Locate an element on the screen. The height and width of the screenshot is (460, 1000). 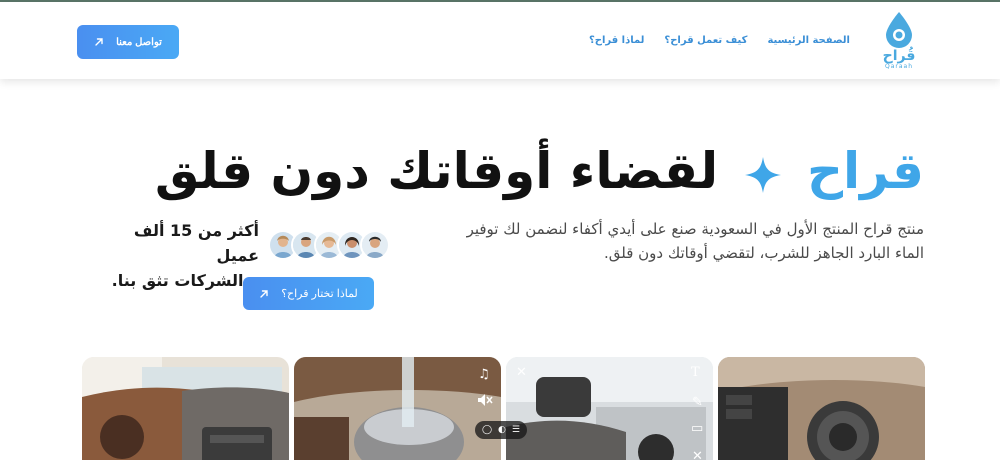
nav-how-it-works: كيف تعمل قراح؟ is located at coordinates (705, 40).